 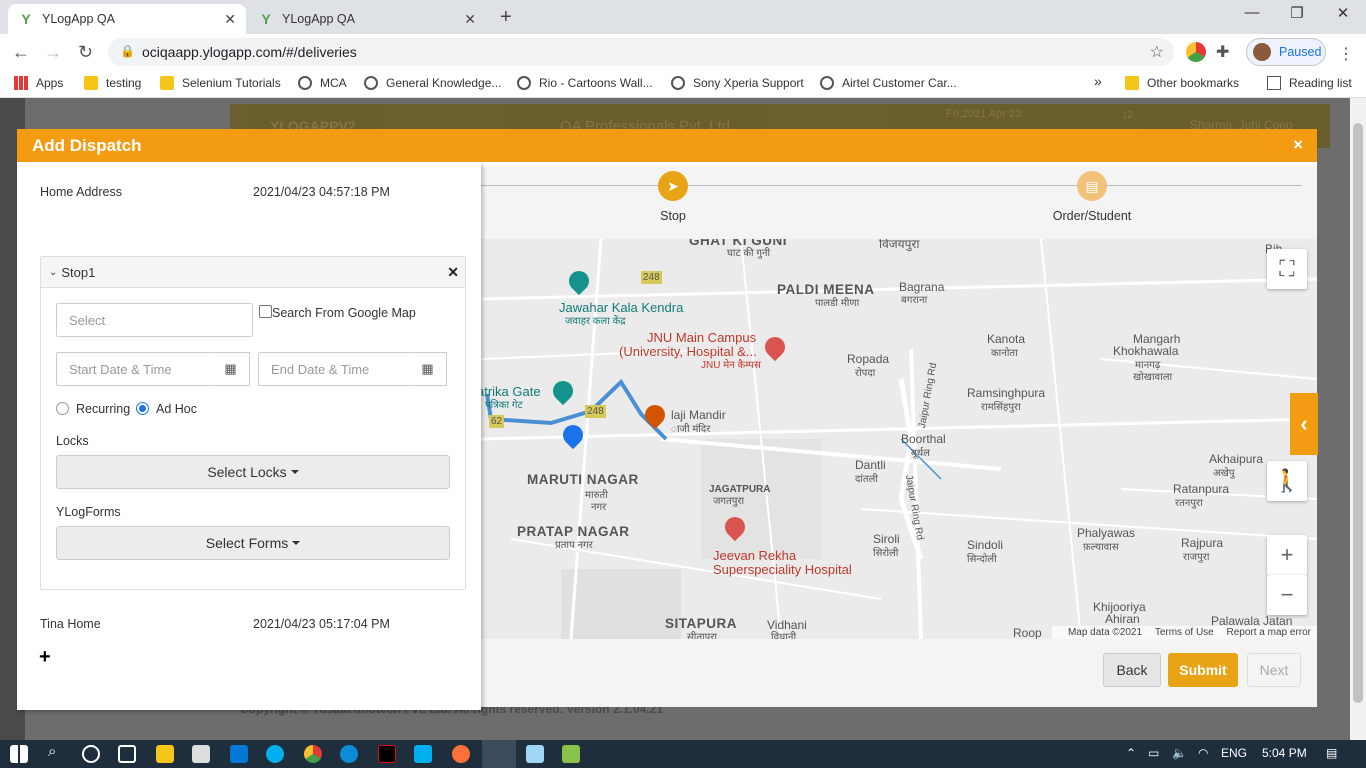 What do you see at coordinates (923, 439) in the screenshot?
I see `map-label: Boorthal` at bounding box center [923, 439].